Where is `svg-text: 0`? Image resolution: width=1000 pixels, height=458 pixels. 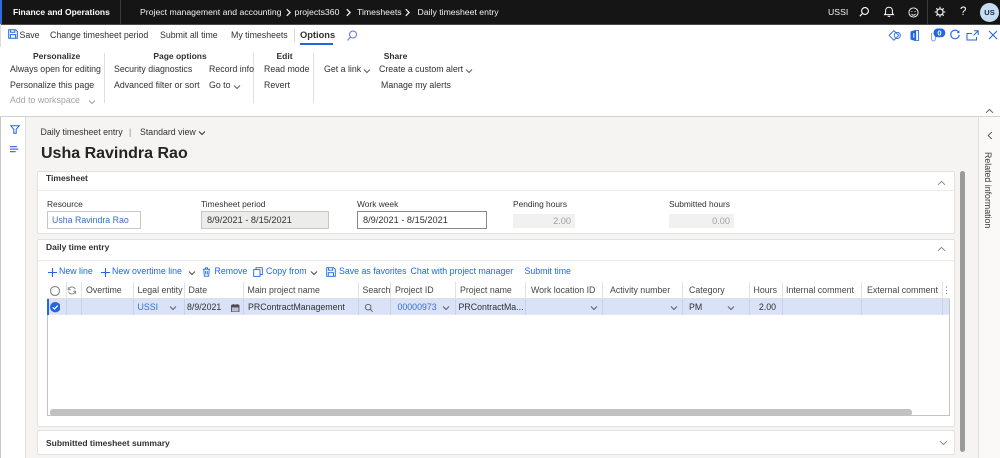 svg-text: 0 is located at coordinates (939, 32).